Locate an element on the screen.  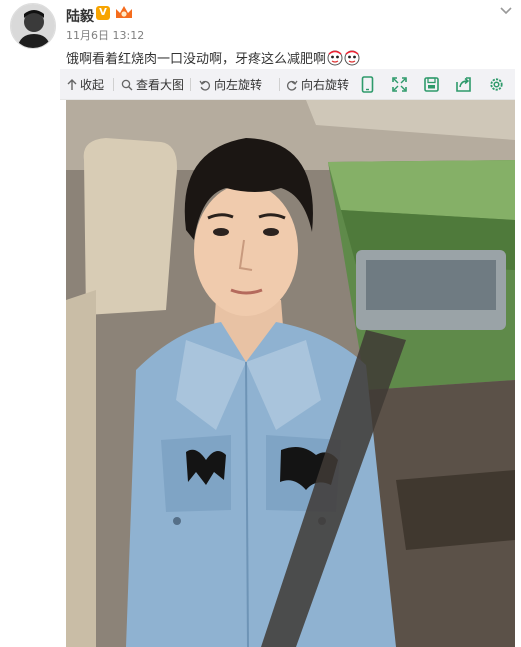
collapse-label: 收起 is located at coordinates (92, 85).